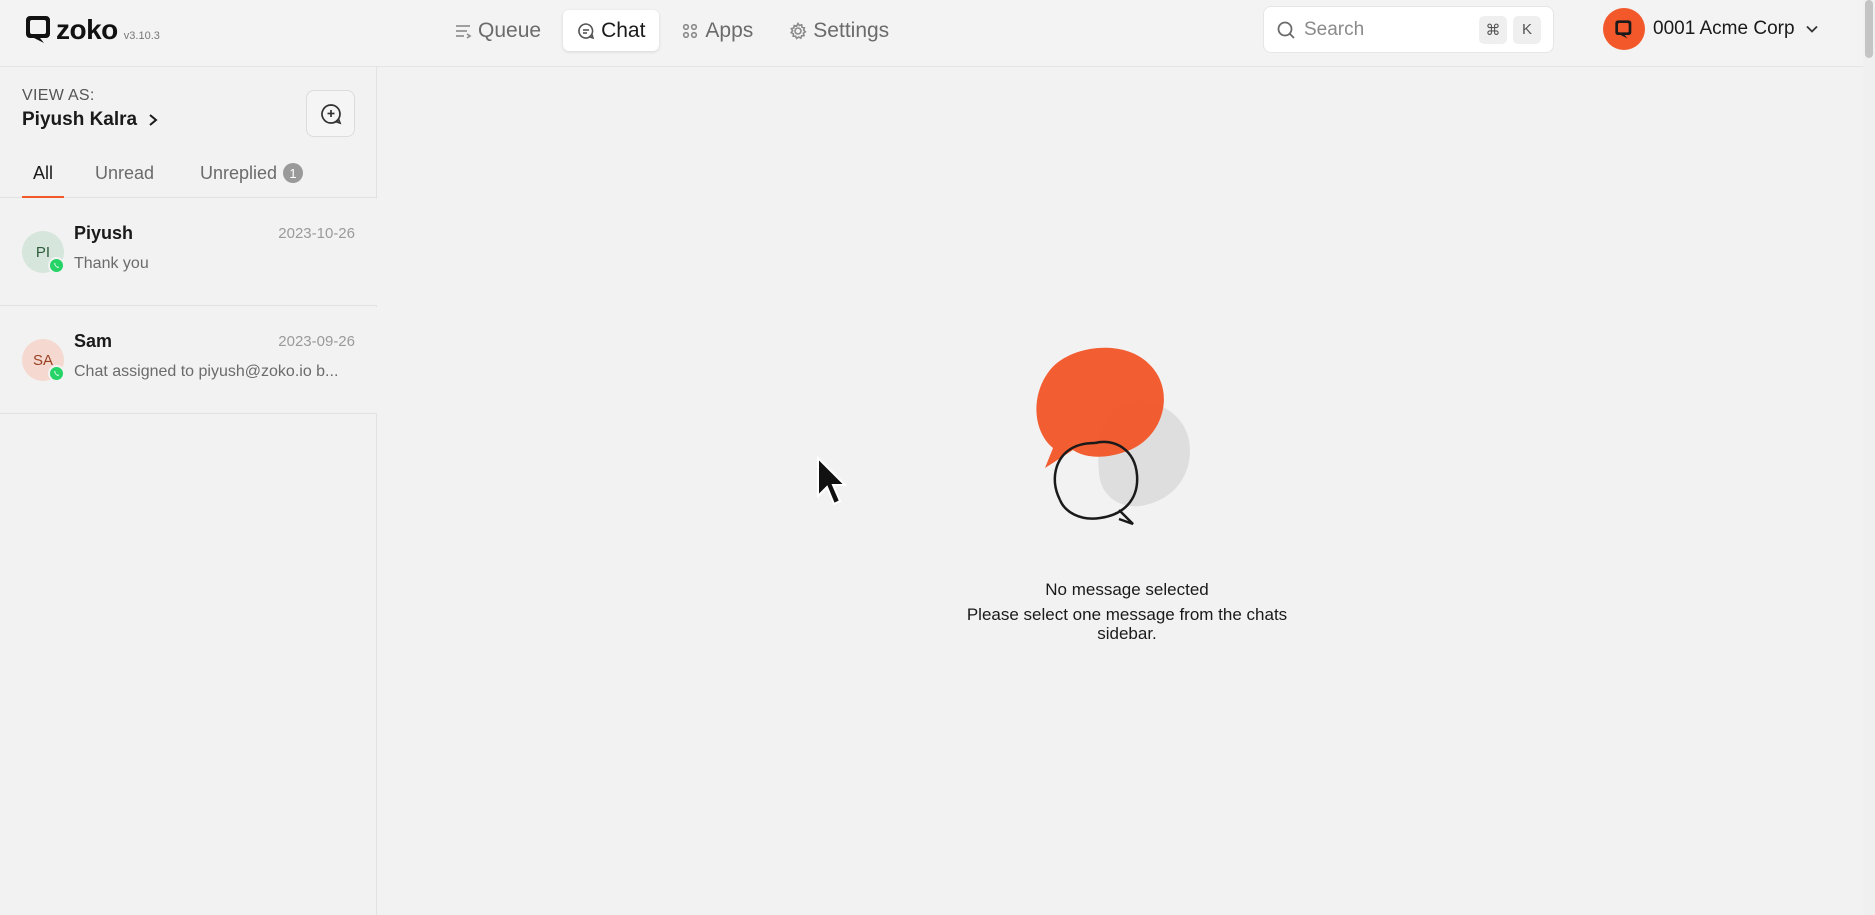 This screenshot has height=915, width=1875. I want to click on nav-apps-label: Apps, so click(729, 30).